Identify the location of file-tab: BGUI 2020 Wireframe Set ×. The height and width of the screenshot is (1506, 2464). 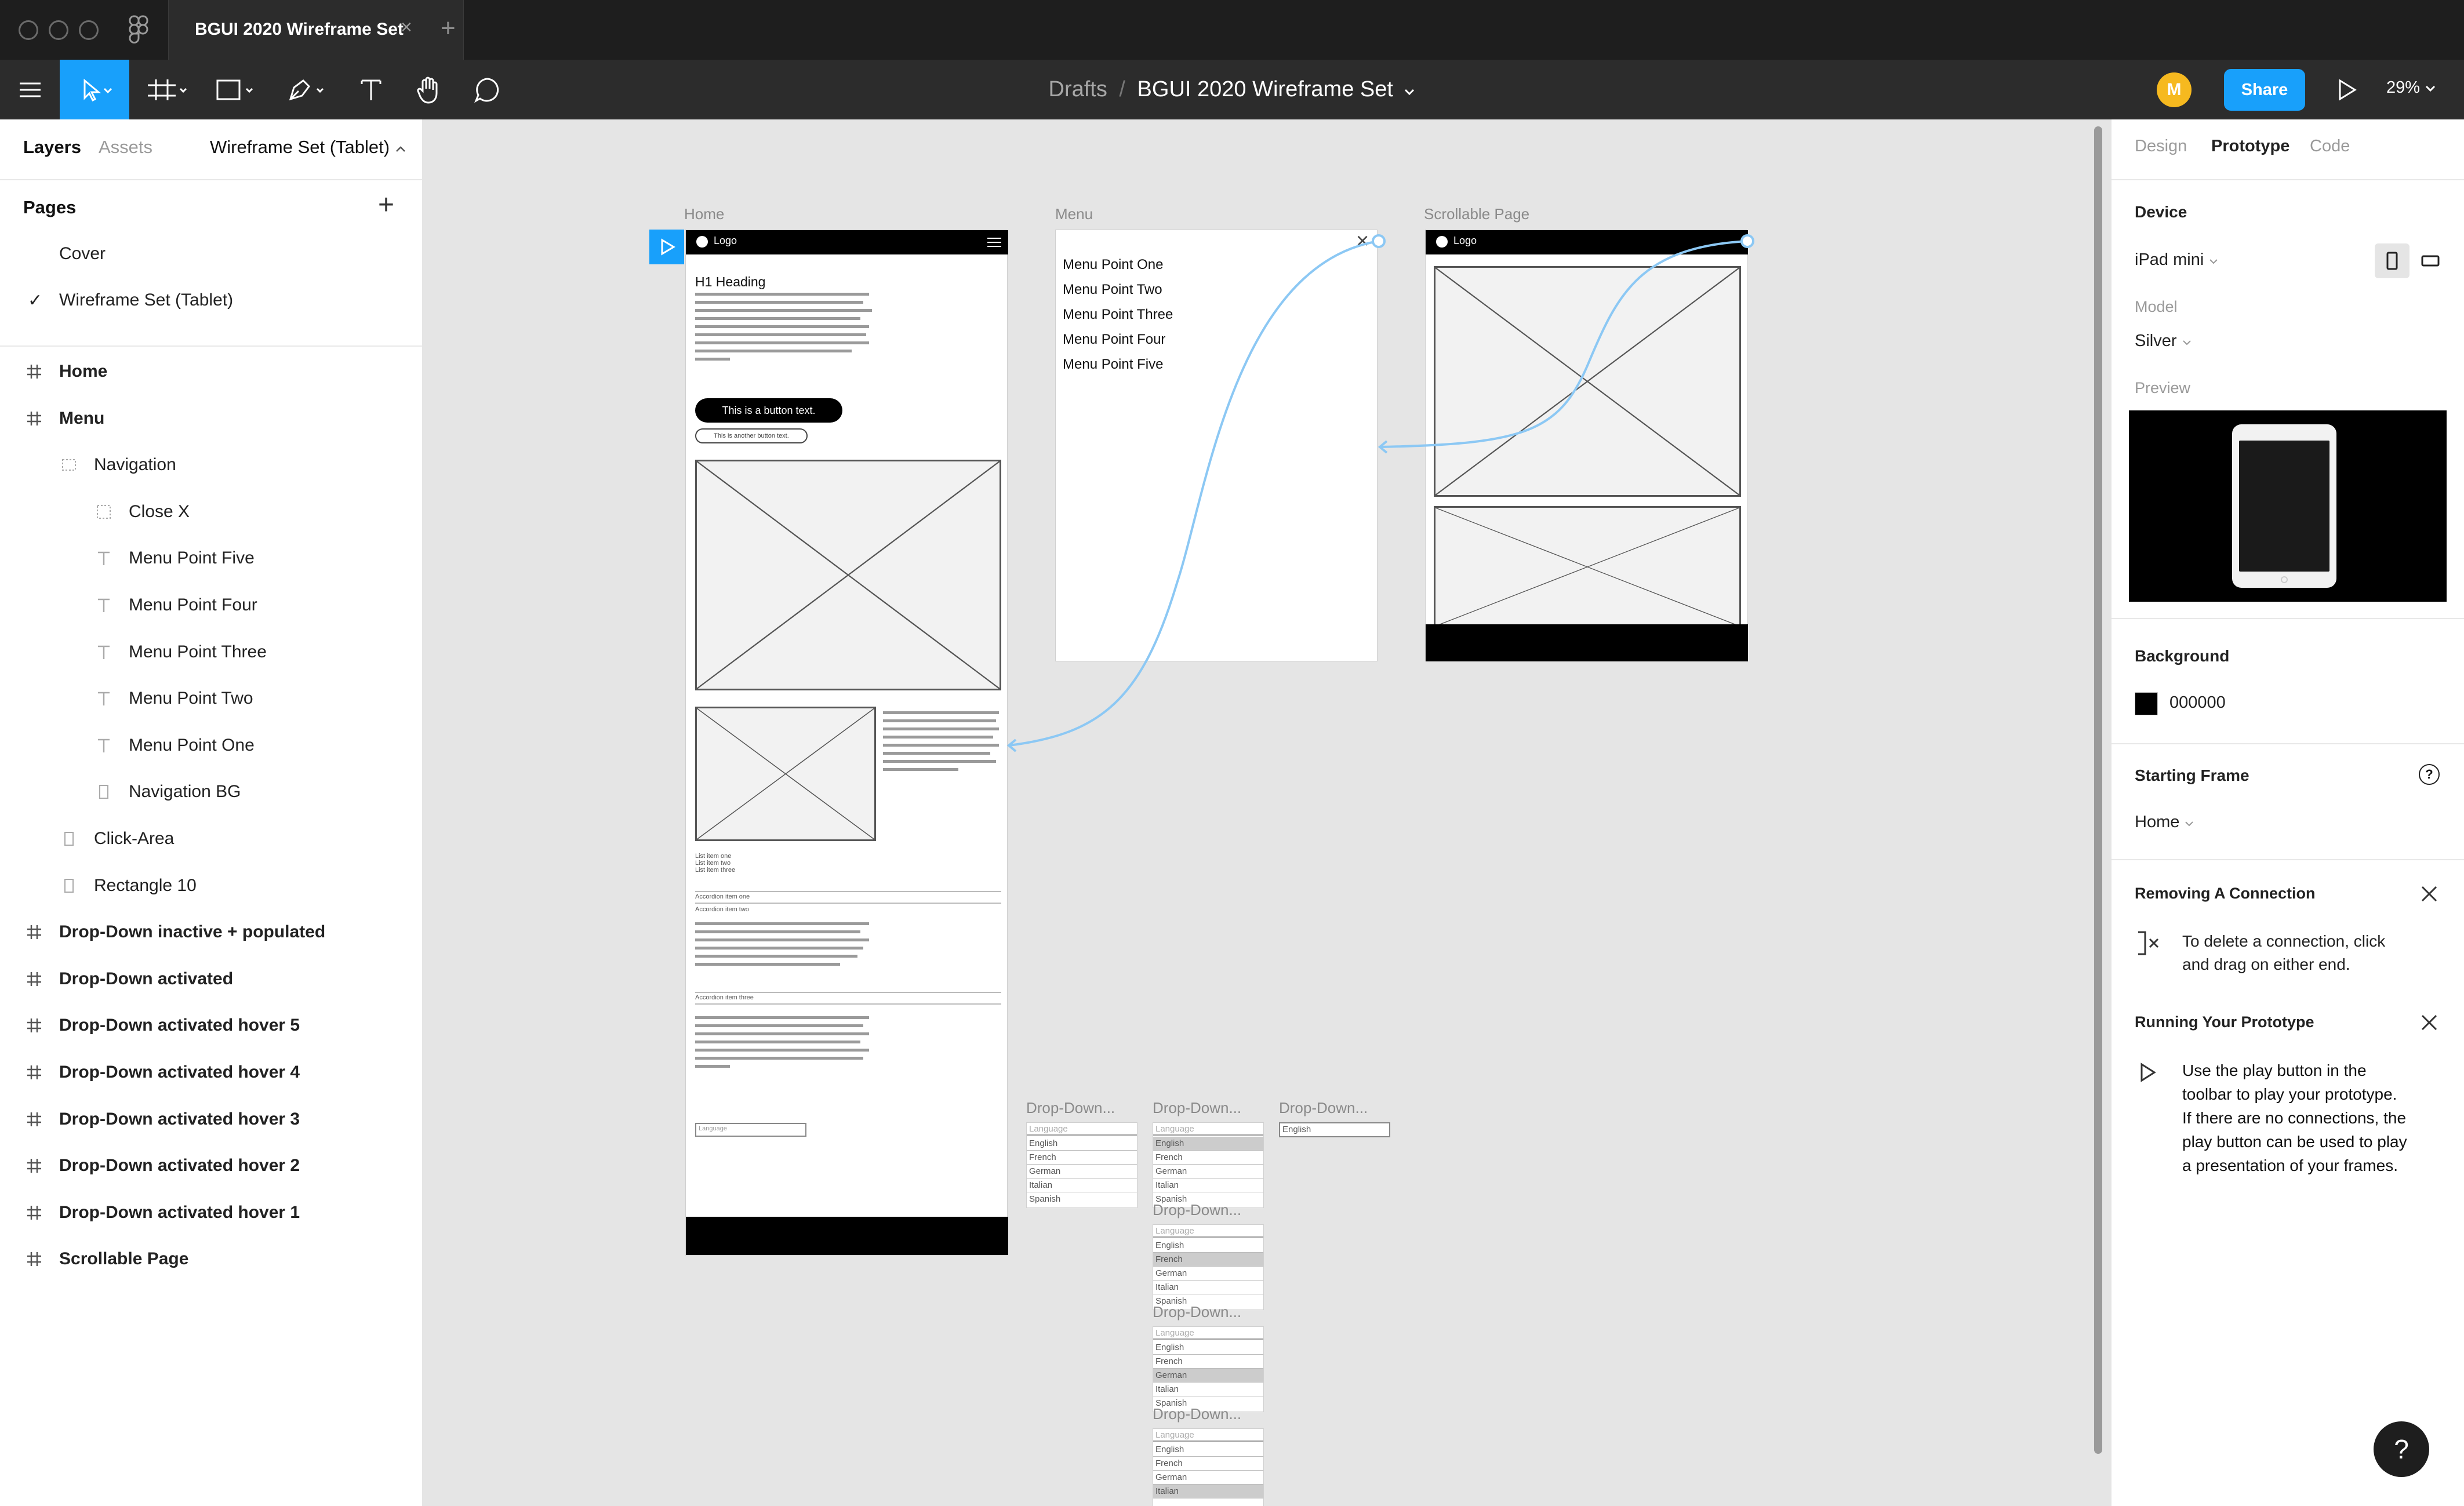
(316, 30).